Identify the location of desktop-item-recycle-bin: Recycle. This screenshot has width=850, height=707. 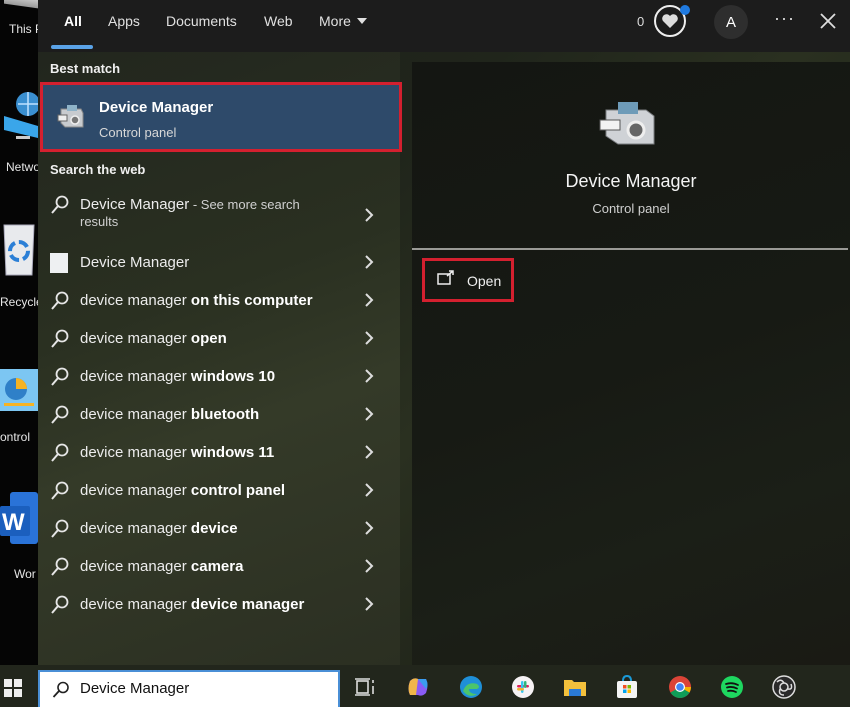
(19, 262).